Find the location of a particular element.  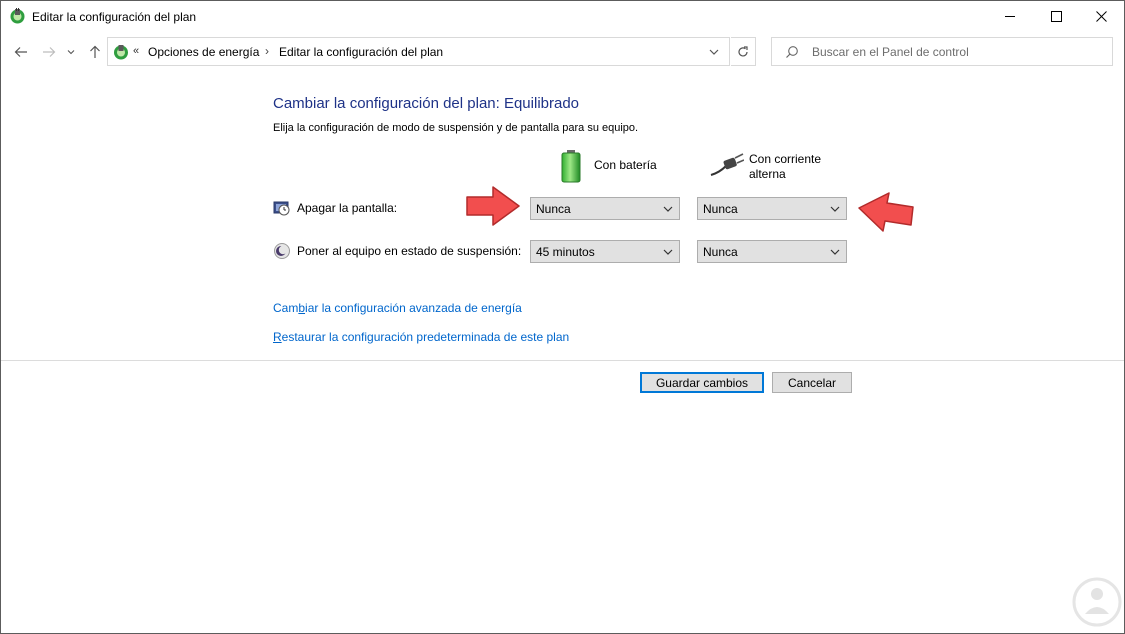

display-off-battery-value: Nunca is located at coordinates (553, 209).